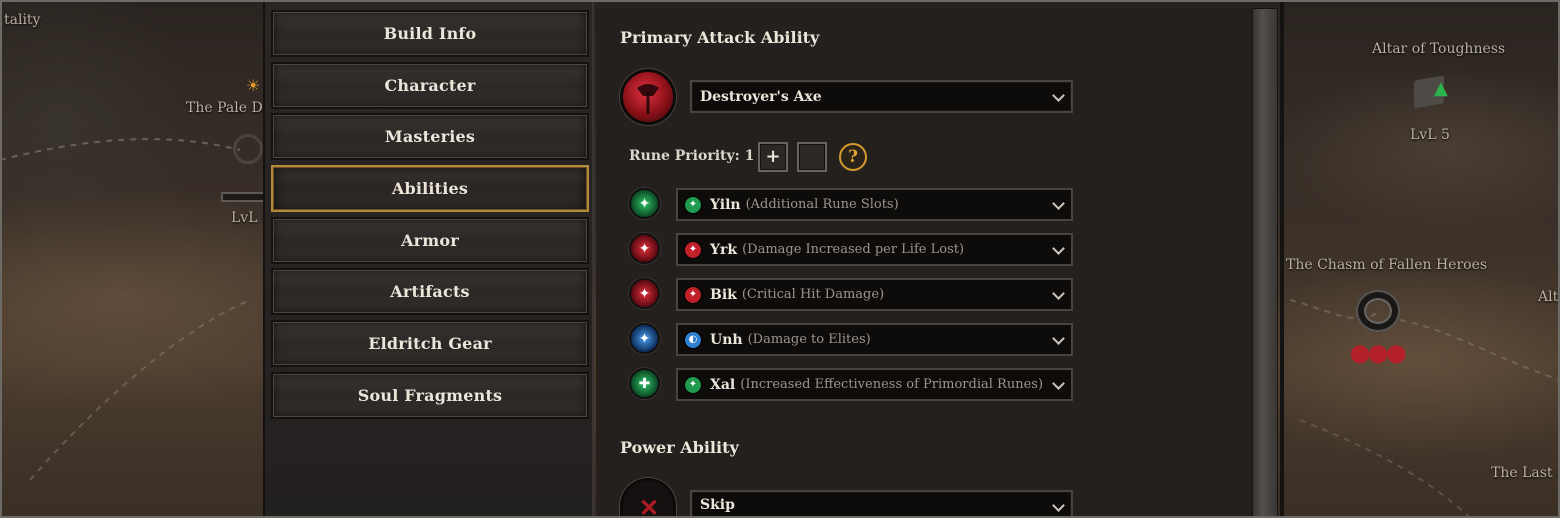 This screenshot has width=1560, height=518. I want to click on rune-name: Yiln, so click(725, 204).